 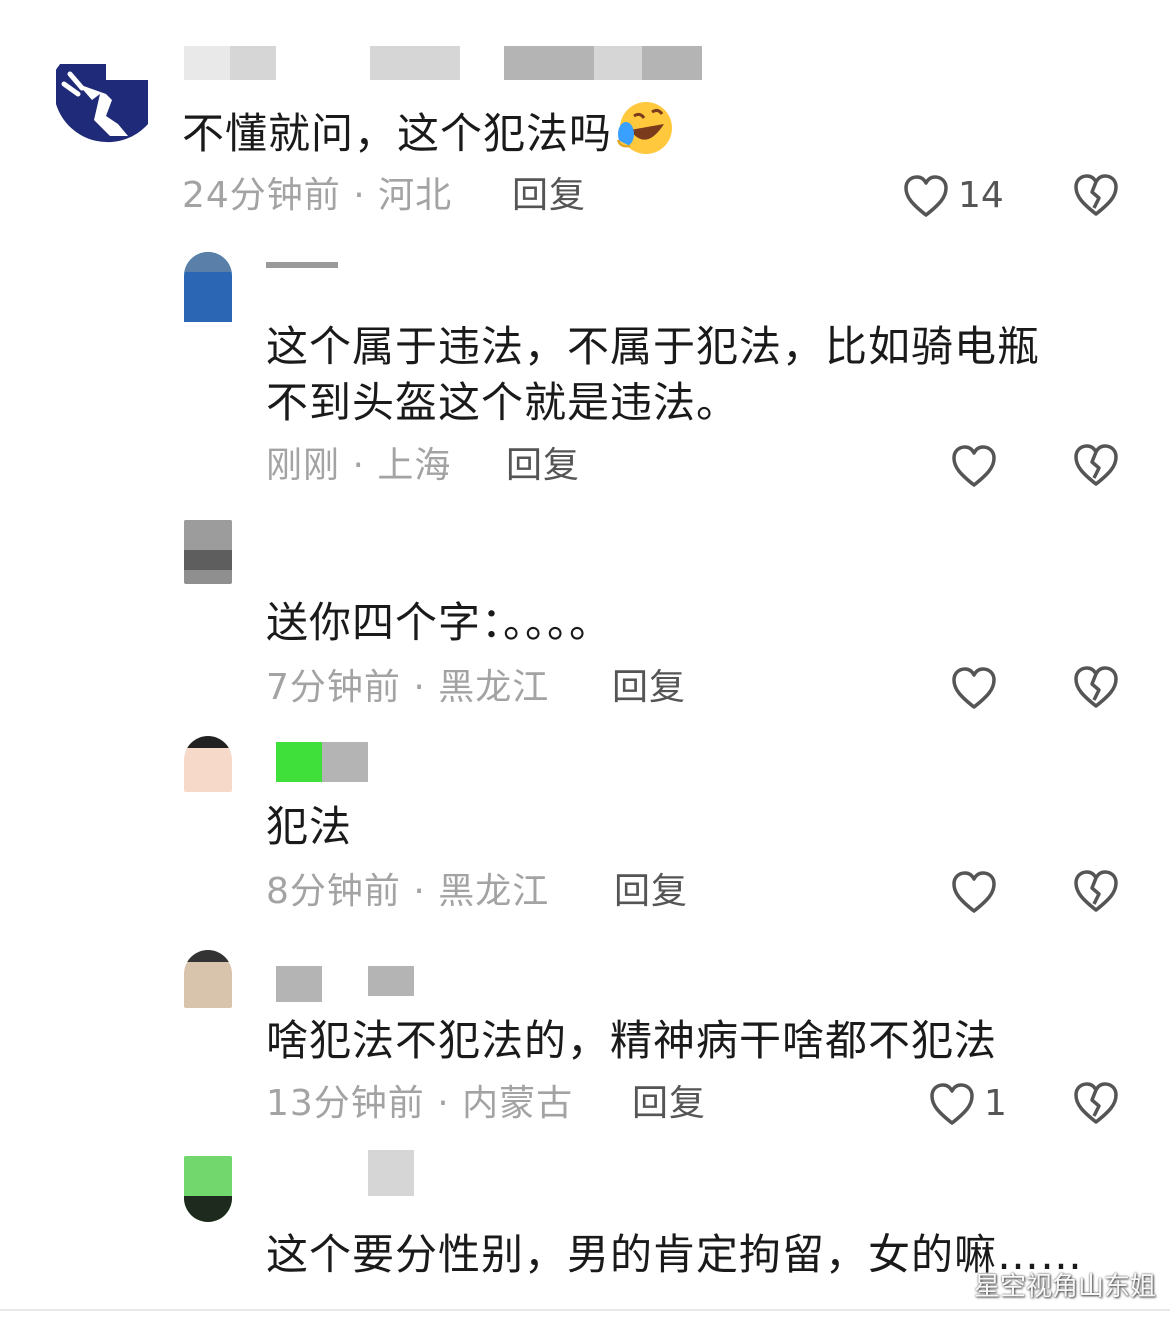 What do you see at coordinates (995, 1103) in the screenshot?
I see `like-count: 1` at bounding box center [995, 1103].